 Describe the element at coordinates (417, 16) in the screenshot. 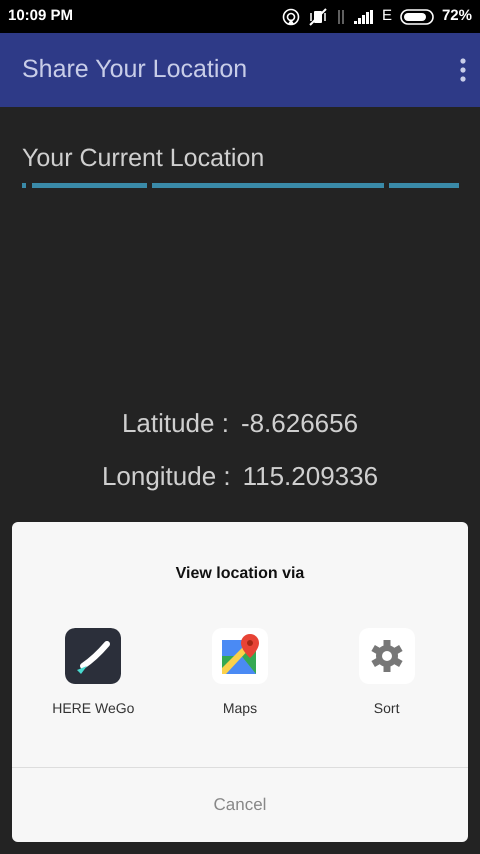

I see `battery-icon` at that location.